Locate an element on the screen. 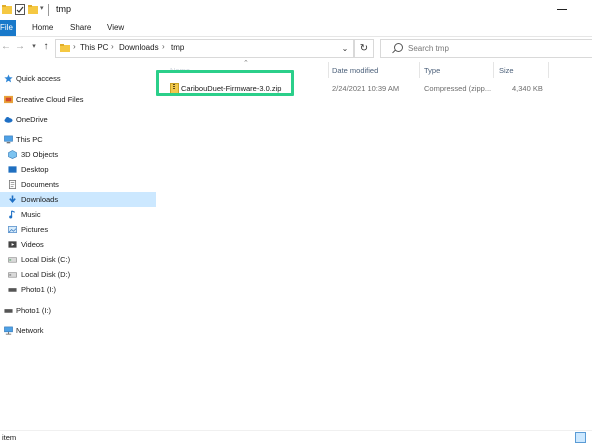 This screenshot has width=592, height=445. sidebar-item-photo1-root: Photo1 (I:) is located at coordinates (78, 310).